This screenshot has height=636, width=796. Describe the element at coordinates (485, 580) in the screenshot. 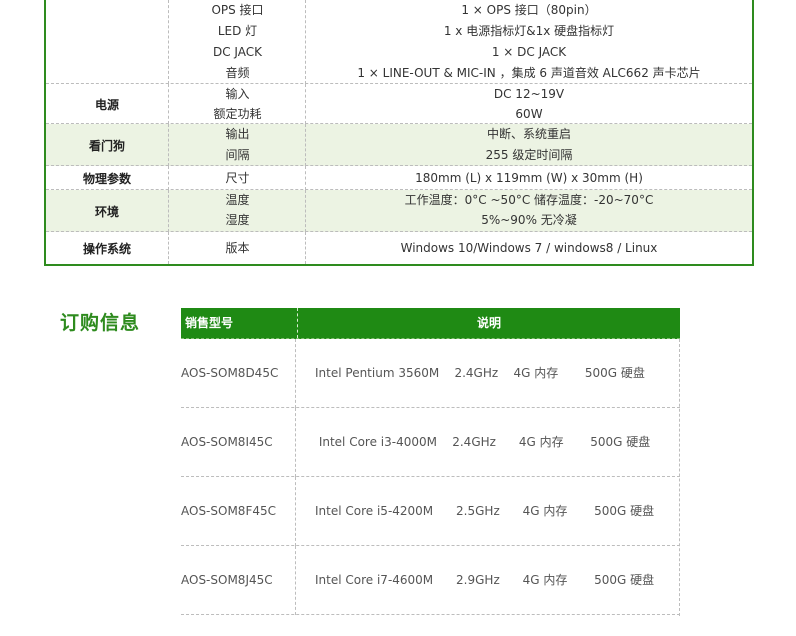

I see `model-description: Intel Core i7-4600M 2.9GHz 4G 内存 500G 硬盘` at that location.